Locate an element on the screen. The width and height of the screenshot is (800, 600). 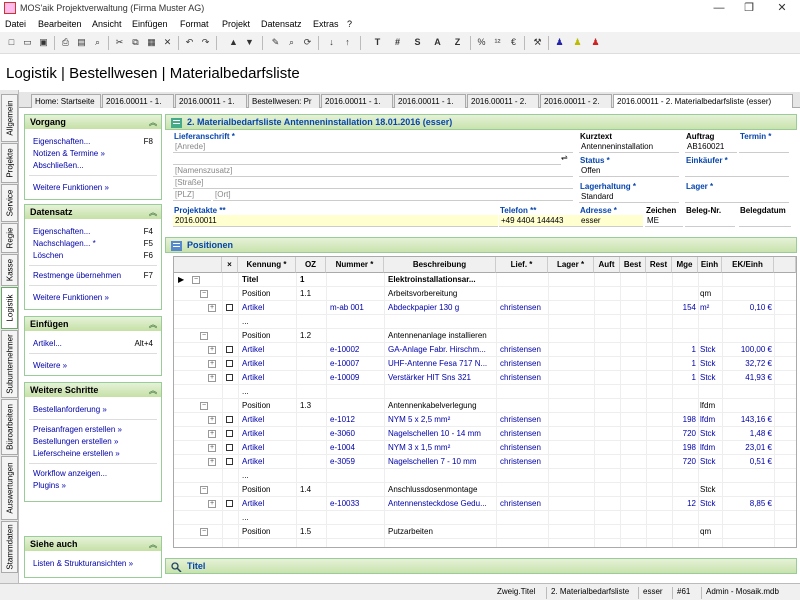
header-auft: Auft is located at coordinates (607, 265).